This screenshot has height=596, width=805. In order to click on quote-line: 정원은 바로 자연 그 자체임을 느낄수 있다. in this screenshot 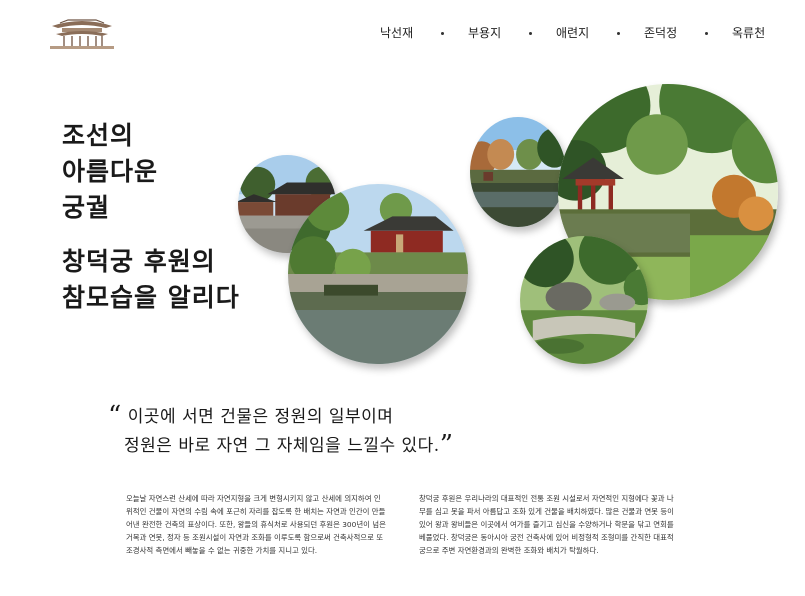, I will do `click(282, 446)`.